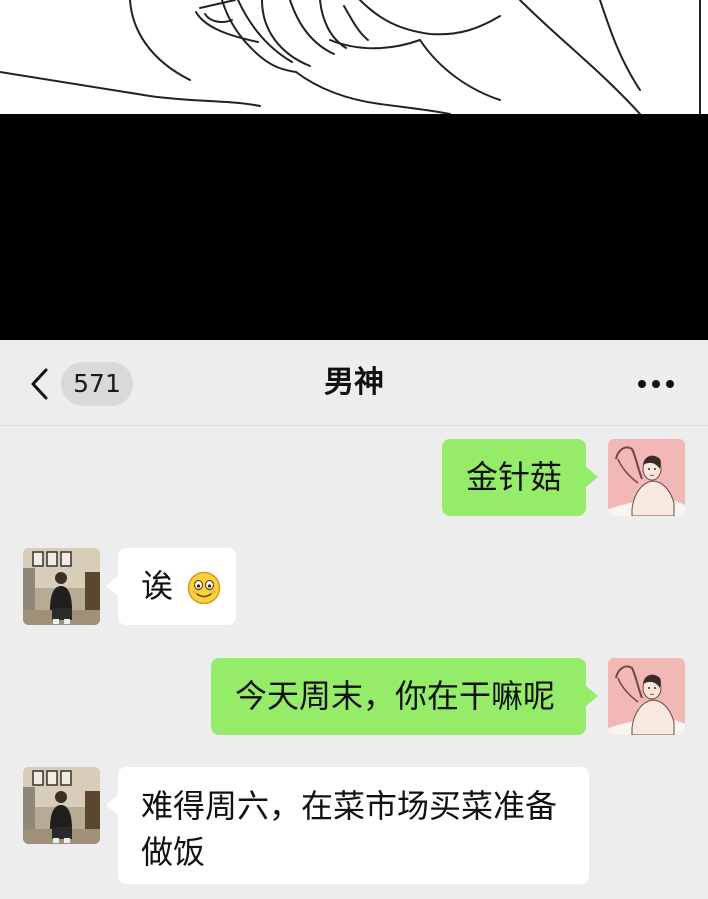 The width and height of the screenshot is (708, 899). Describe the element at coordinates (177, 586) in the screenshot. I see `message-bubble-received: 诶` at that location.